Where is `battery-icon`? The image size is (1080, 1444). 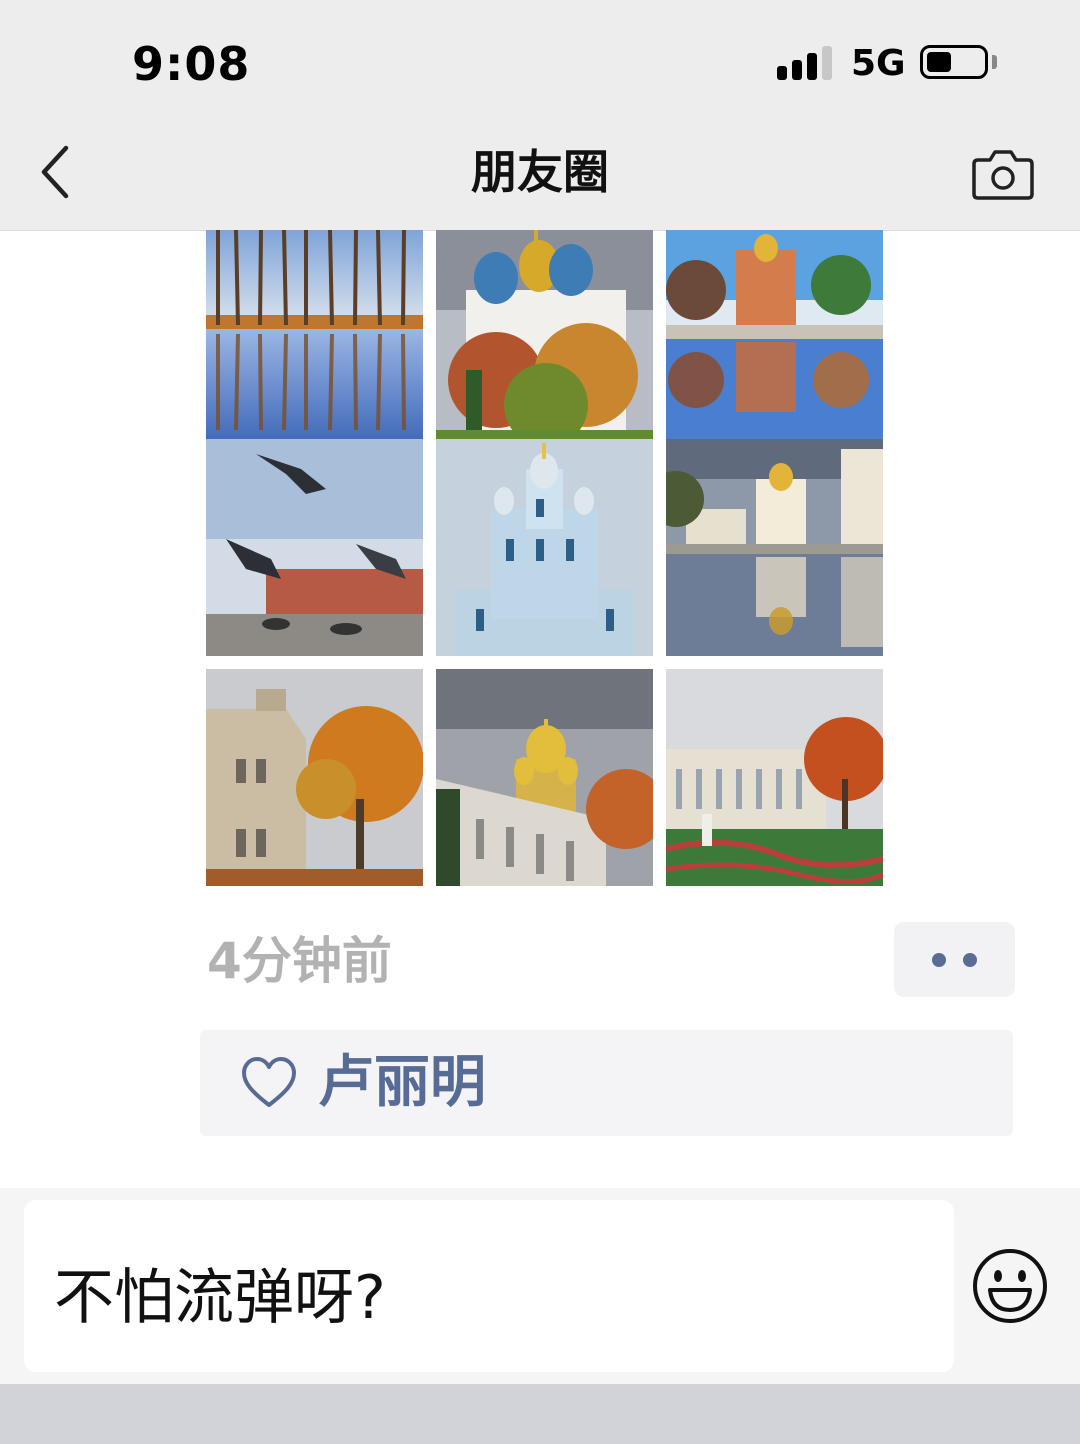 battery-icon is located at coordinates (954, 62).